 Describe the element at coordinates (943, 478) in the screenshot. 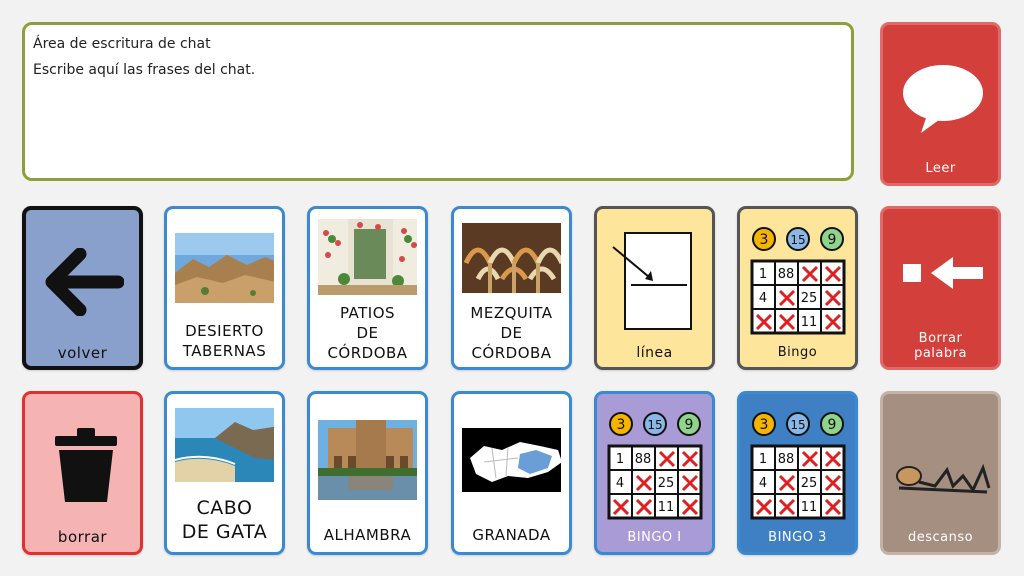

I see `resting-person-icon` at that location.